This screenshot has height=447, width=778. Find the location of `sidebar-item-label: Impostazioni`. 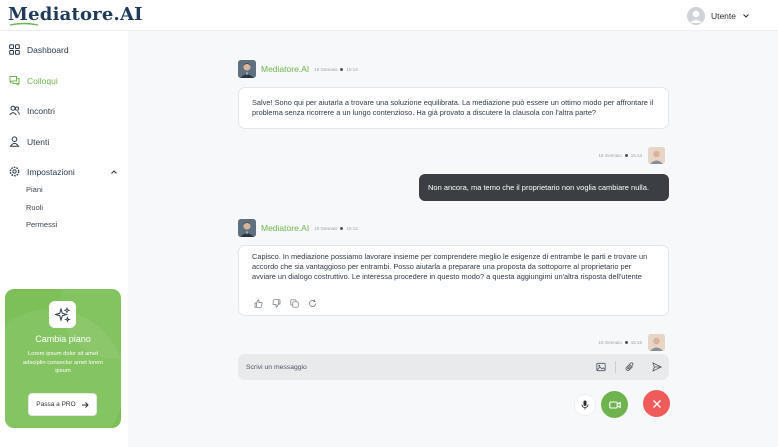

sidebar-item-label: Impostazioni is located at coordinates (51, 171).